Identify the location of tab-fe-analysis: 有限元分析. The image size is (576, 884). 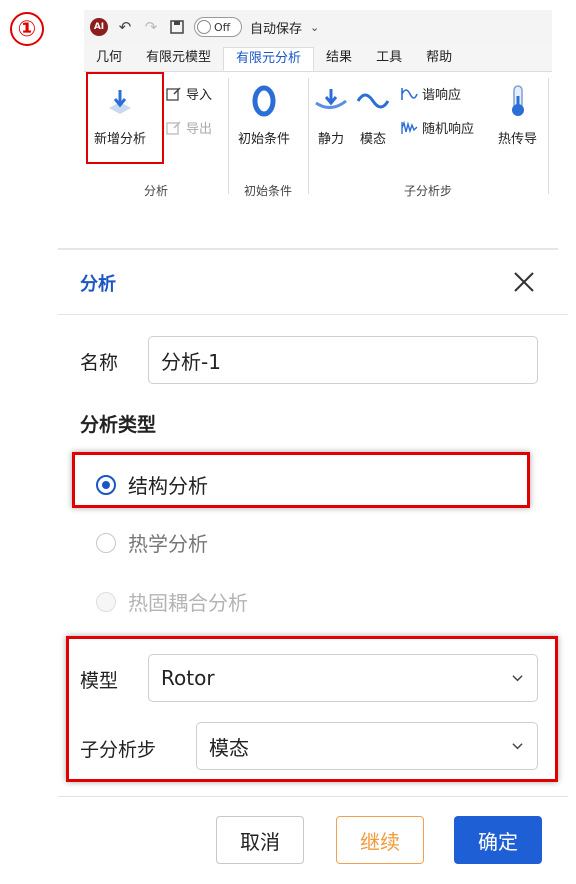
(269, 59).